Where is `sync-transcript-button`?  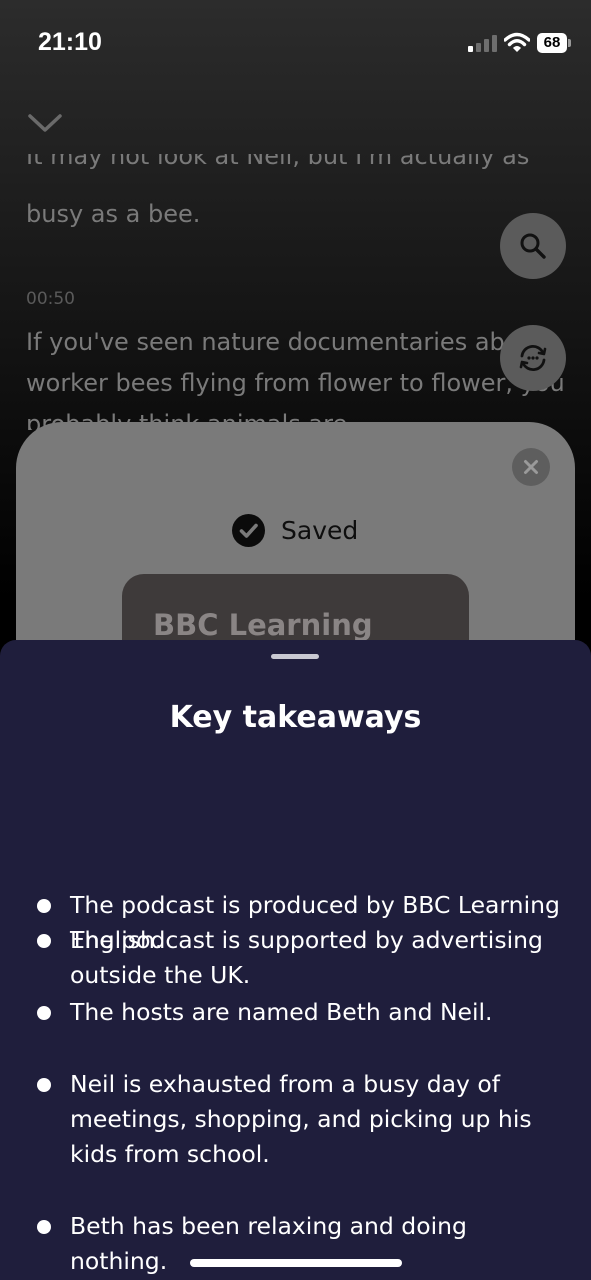 sync-transcript-button is located at coordinates (533, 358).